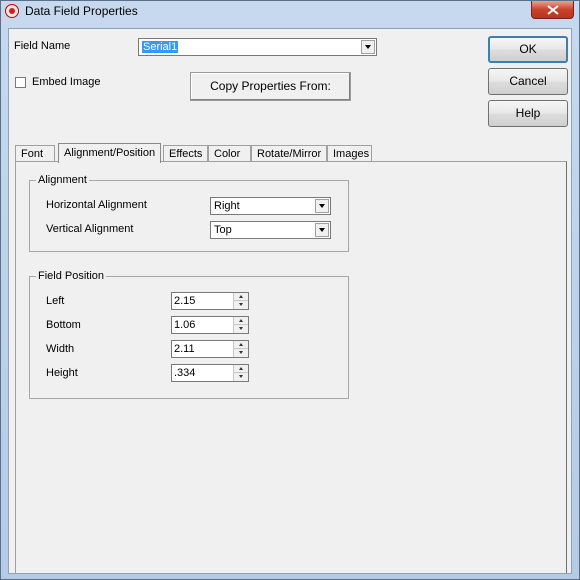  What do you see at coordinates (210, 301) in the screenshot?
I see `left-spinner: 2.15` at bounding box center [210, 301].